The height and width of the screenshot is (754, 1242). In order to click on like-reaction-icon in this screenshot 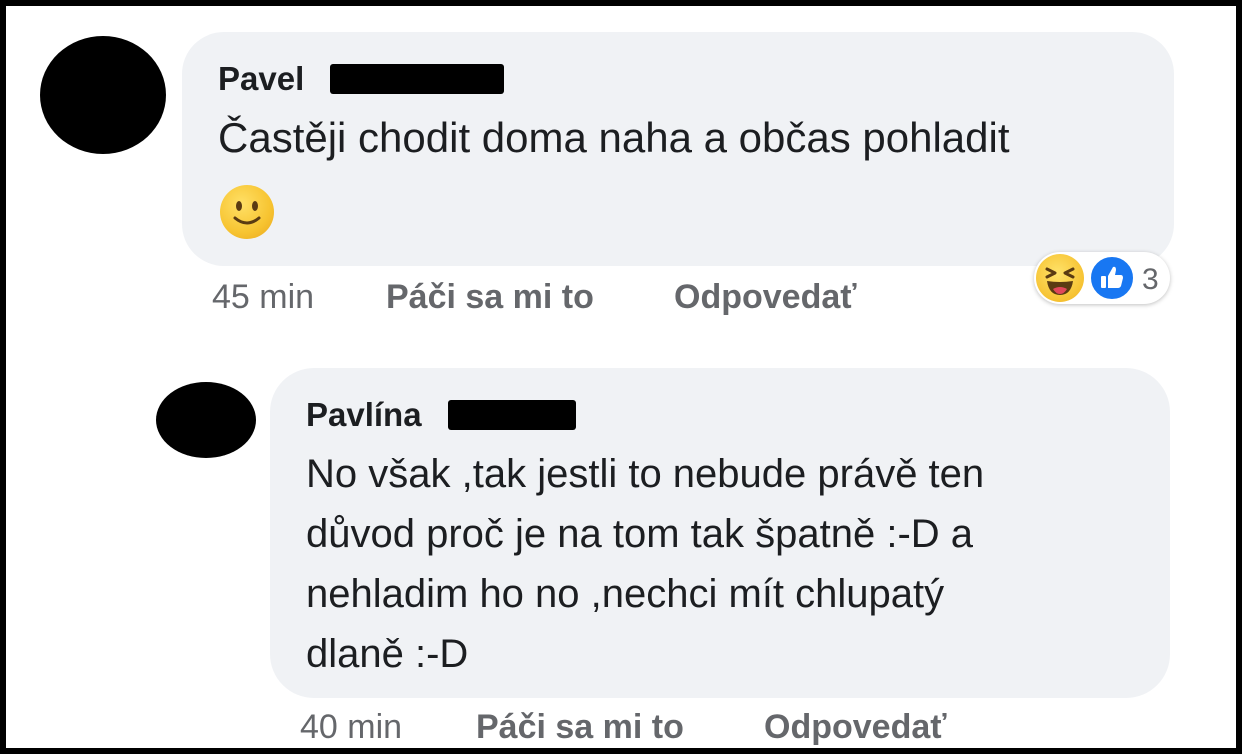, I will do `click(1112, 278)`.